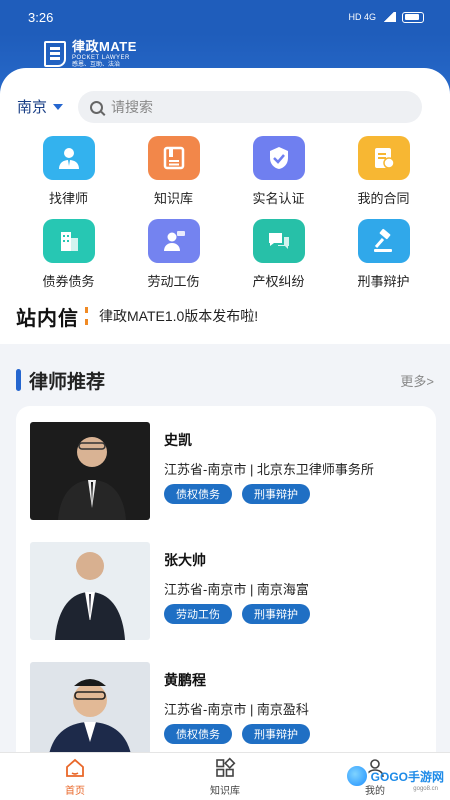 This screenshot has height=800, width=450. What do you see at coordinates (383, 198) in the screenshot?
I see `feature-label: 我的合同` at bounding box center [383, 198].